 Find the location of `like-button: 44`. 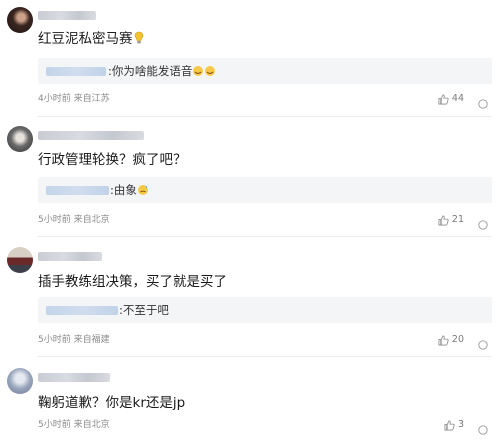

like-button: 44 is located at coordinates (451, 99).